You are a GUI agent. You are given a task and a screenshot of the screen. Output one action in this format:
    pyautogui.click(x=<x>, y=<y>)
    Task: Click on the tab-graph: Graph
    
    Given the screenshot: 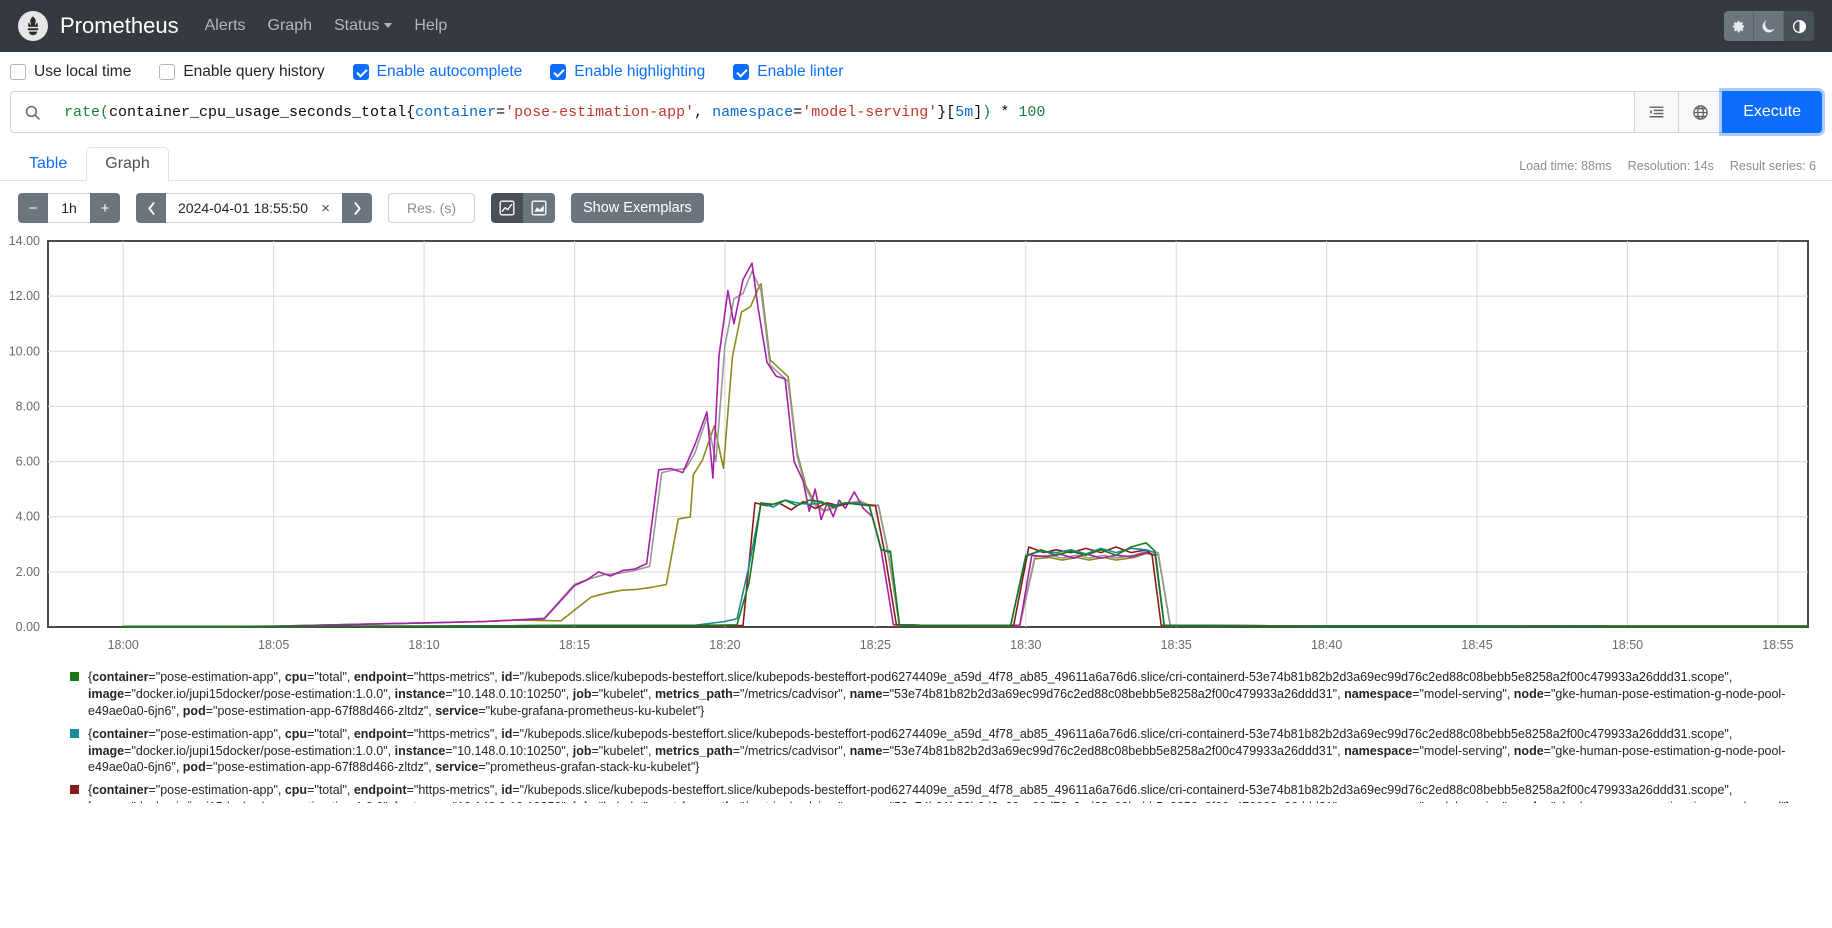 What is the action you would take?
    pyautogui.click(x=127, y=164)
    